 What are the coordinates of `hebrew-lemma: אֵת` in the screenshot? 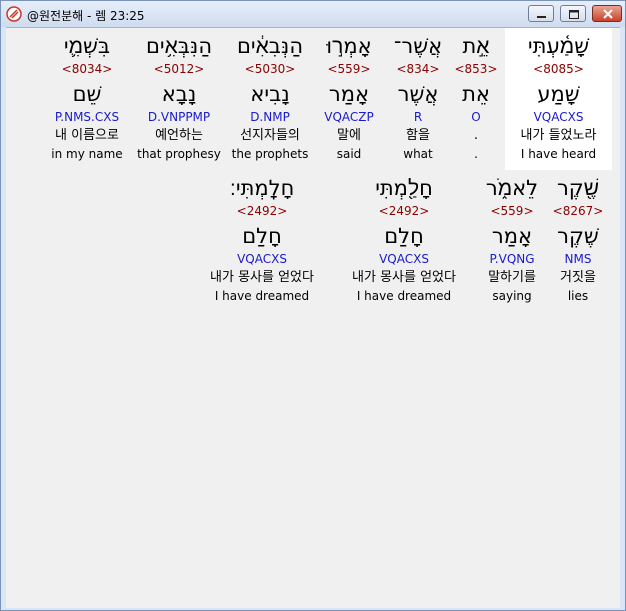 It's located at (476, 94).